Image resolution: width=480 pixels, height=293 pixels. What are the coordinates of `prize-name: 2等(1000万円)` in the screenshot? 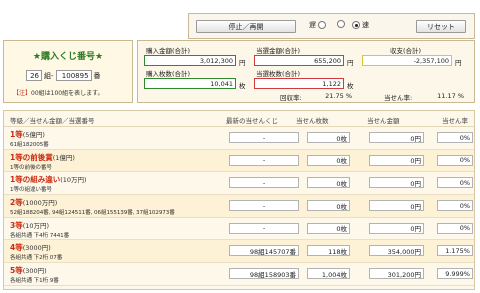 It's located at (34, 203).